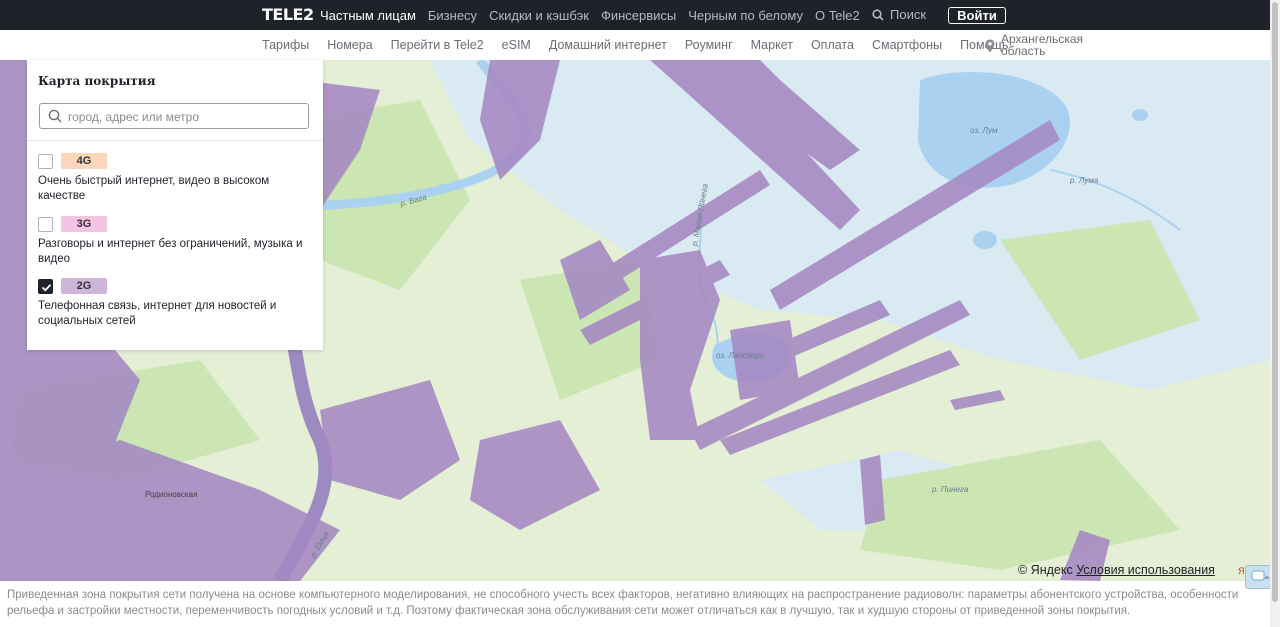 The height and width of the screenshot is (627, 1280). Describe the element at coordinates (832, 45) in the screenshot. I see `subnav-payment: Оплата` at that location.